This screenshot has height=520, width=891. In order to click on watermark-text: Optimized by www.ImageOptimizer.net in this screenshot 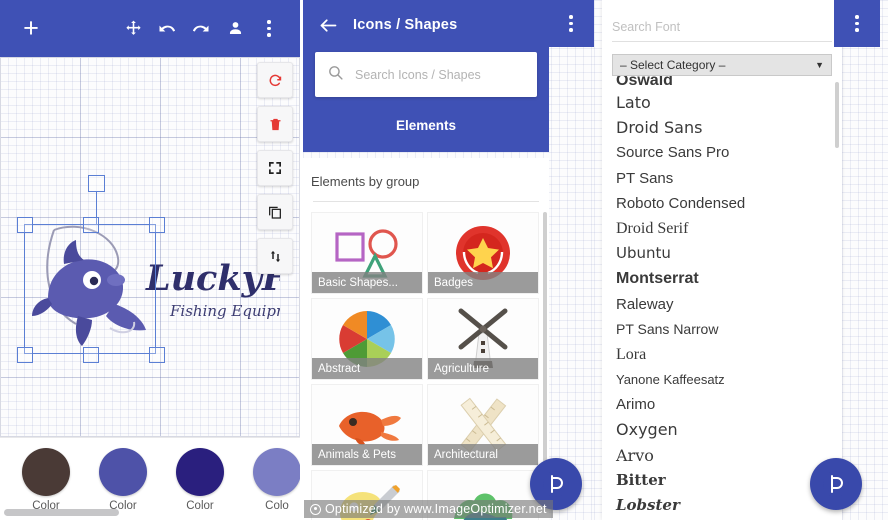, I will do `click(436, 509)`.